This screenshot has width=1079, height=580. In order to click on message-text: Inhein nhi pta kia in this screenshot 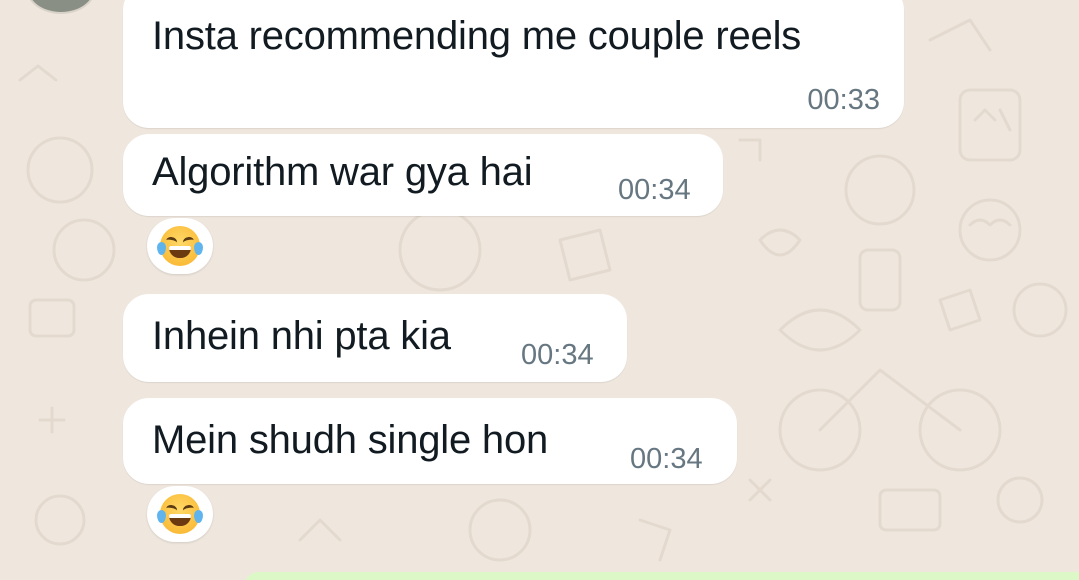, I will do `click(301, 336)`.